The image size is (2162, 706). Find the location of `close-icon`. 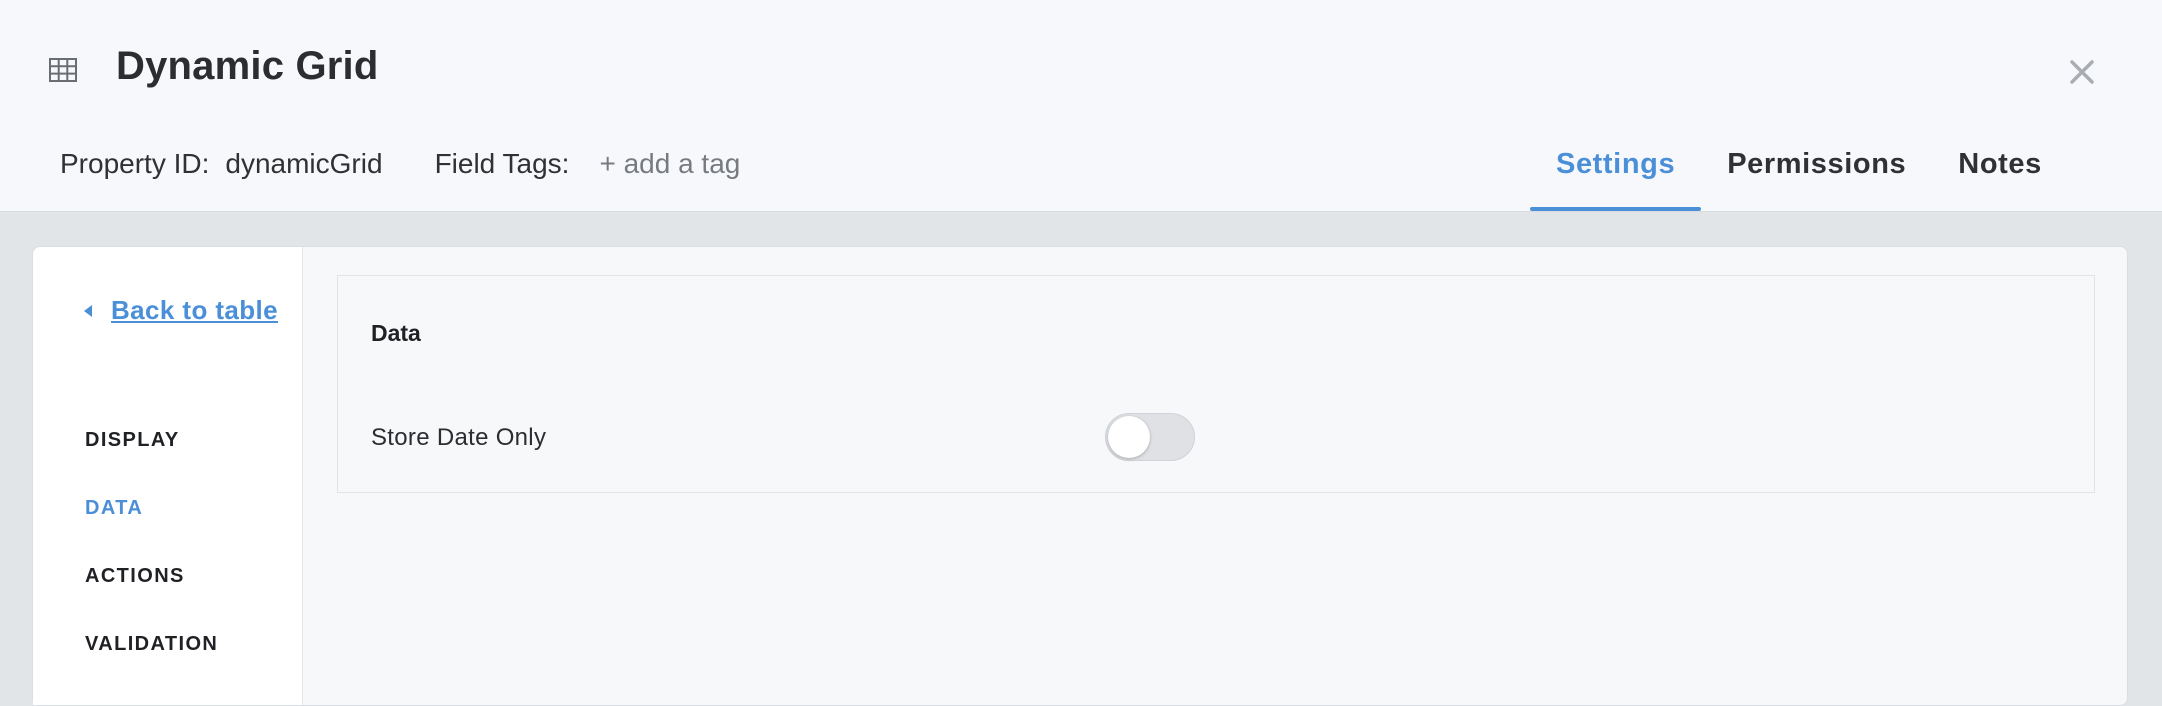

close-icon is located at coordinates (2082, 72).